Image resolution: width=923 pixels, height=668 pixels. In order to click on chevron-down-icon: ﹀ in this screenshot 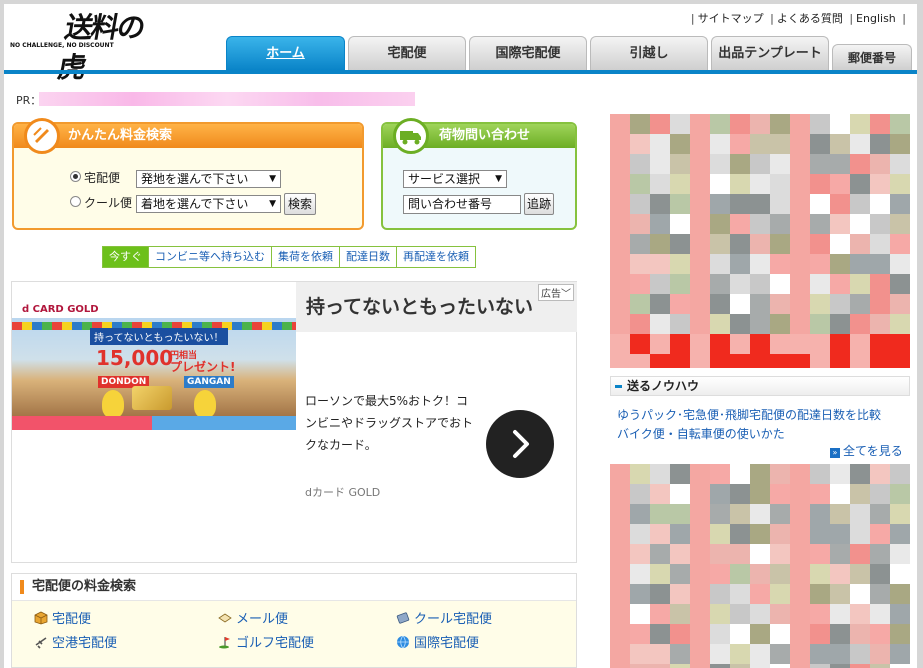, I will do `click(566, 294)`.